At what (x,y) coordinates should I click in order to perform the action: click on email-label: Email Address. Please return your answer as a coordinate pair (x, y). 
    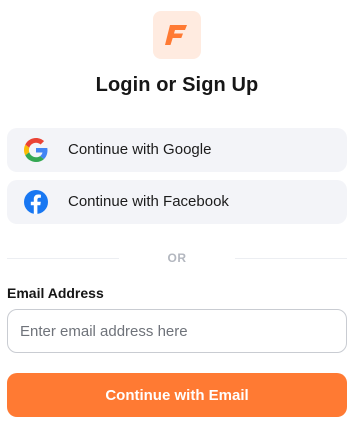
    Looking at the image, I should click on (55, 293).